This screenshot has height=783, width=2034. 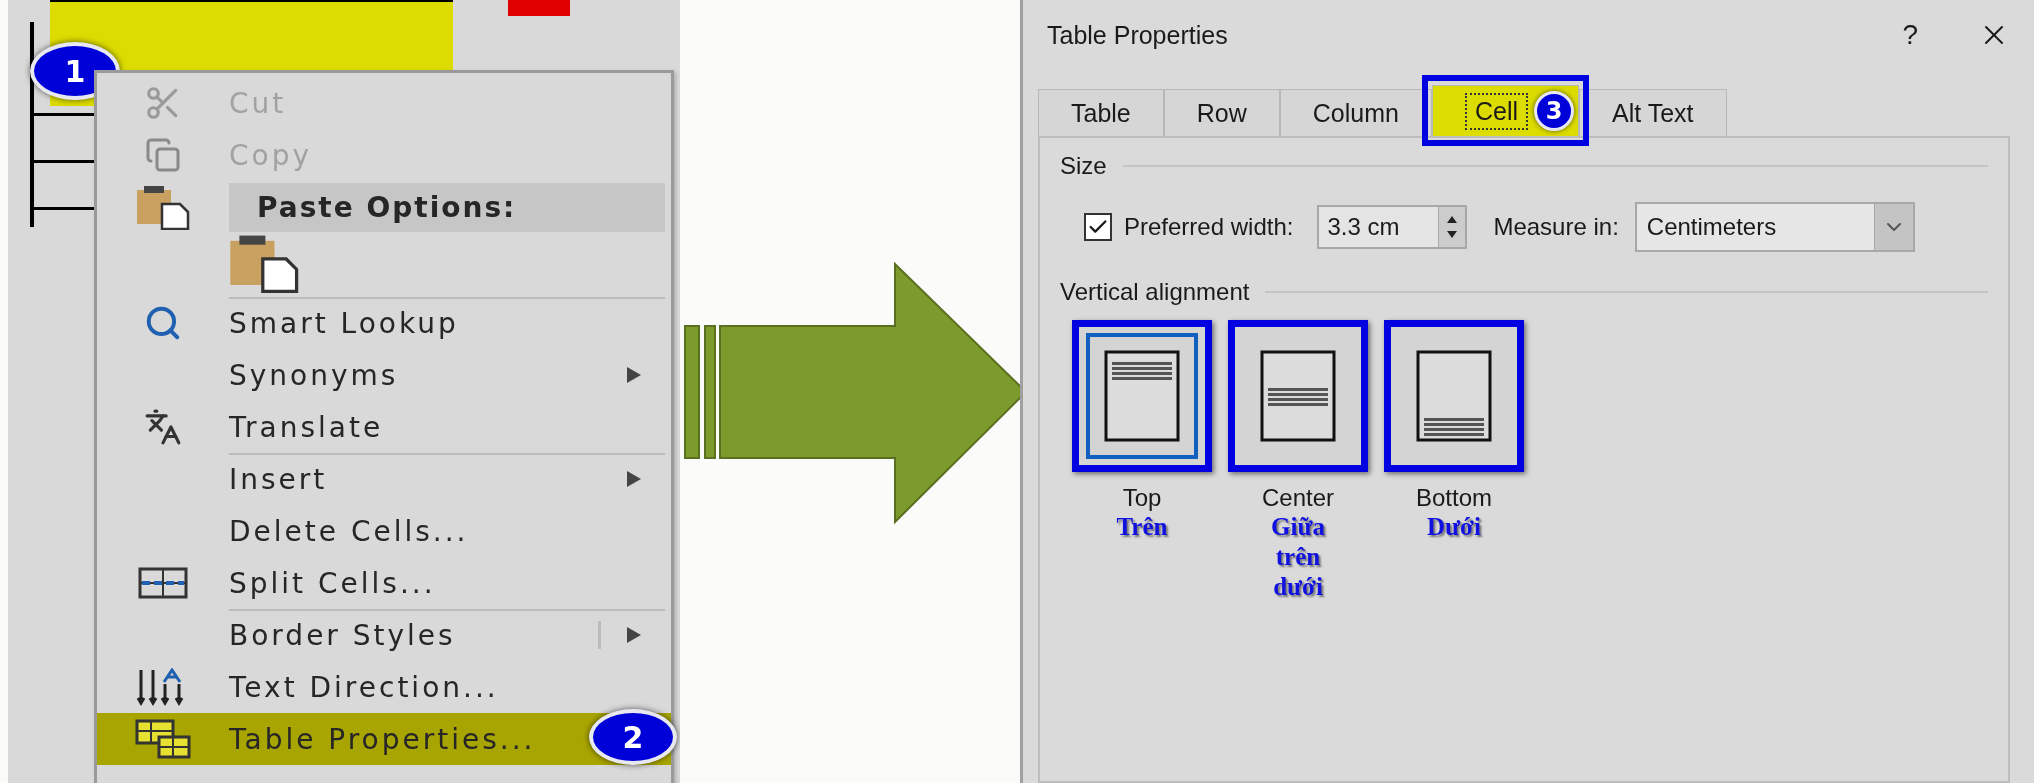 I want to click on search-icon, so click(x=163, y=323).